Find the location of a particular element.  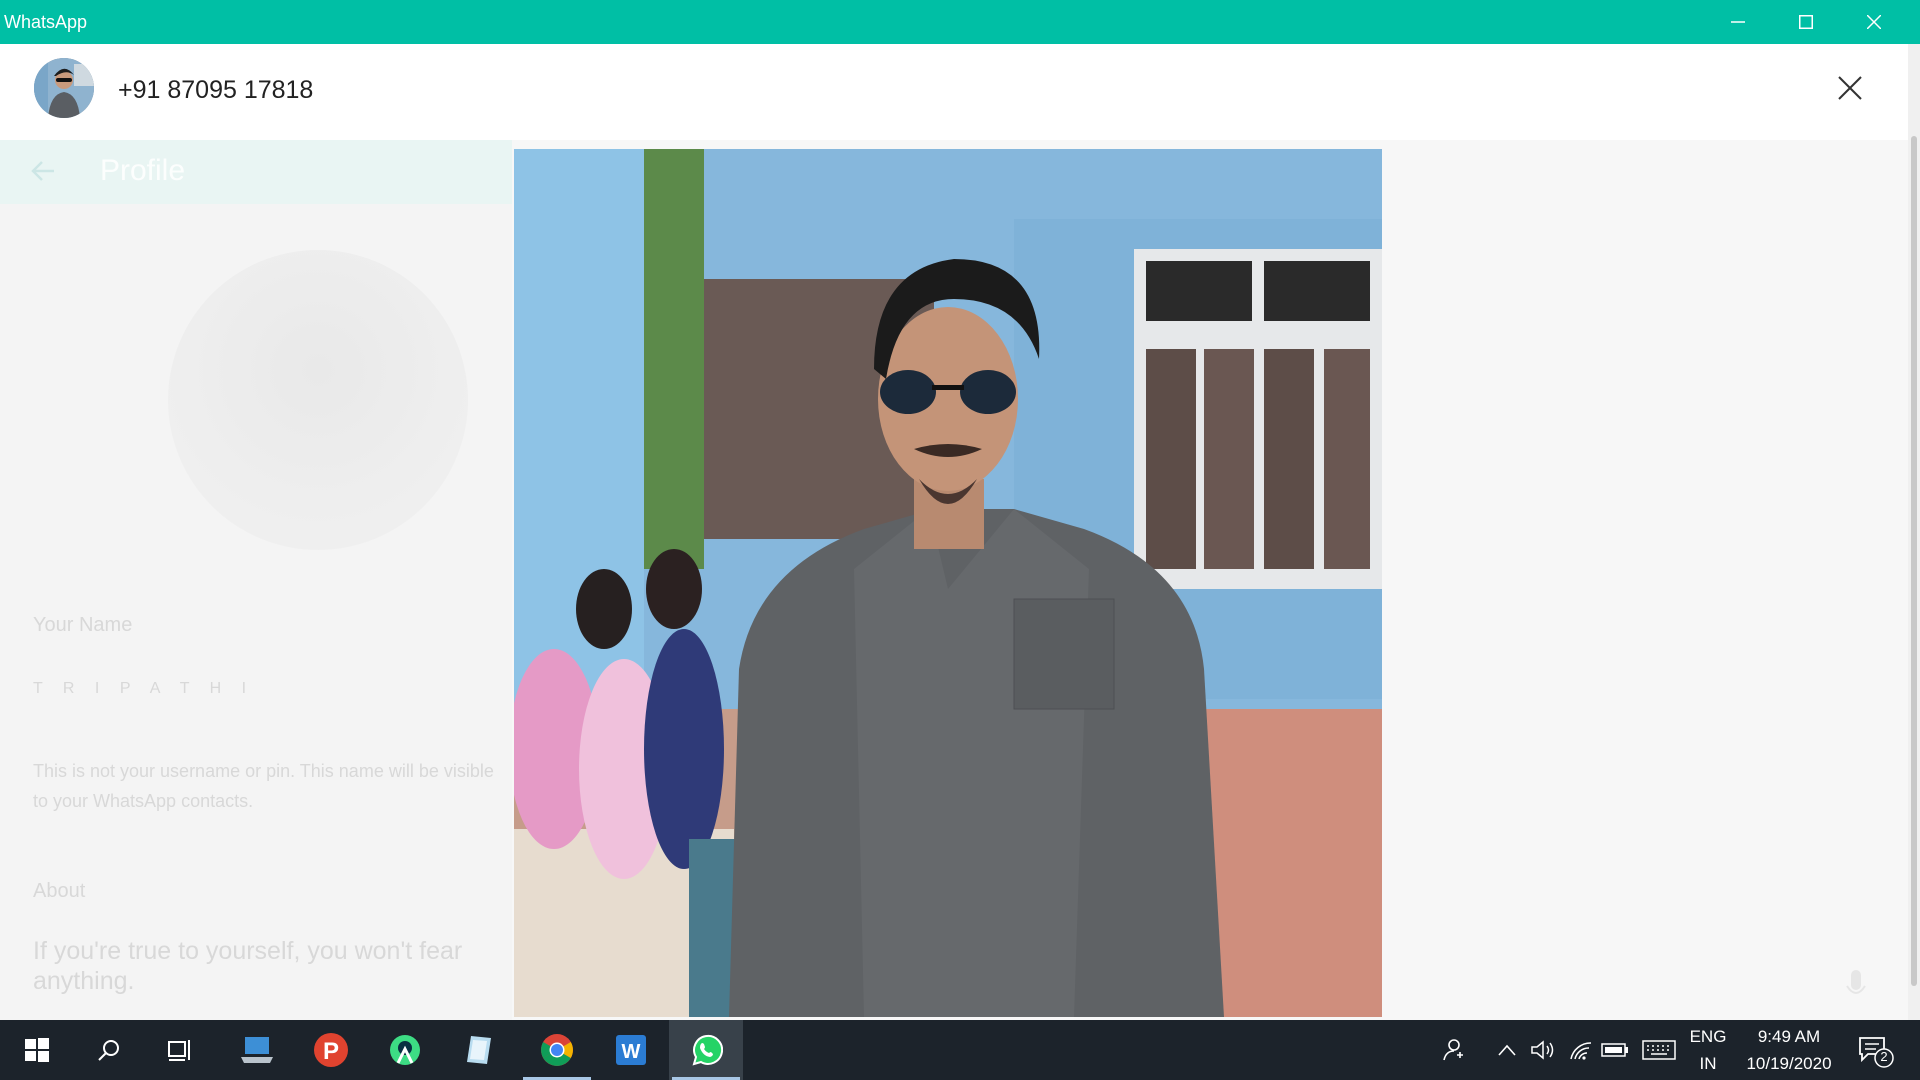

start-button is located at coordinates (37, 1050).